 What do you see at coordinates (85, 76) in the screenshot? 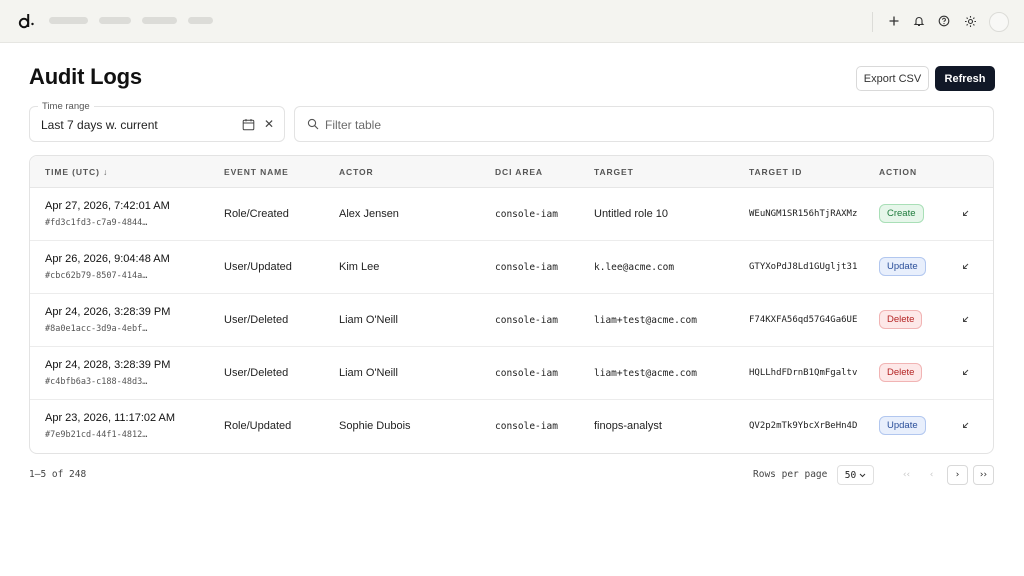
I see `page-title: Audit Logs` at bounding box center [85, 76].